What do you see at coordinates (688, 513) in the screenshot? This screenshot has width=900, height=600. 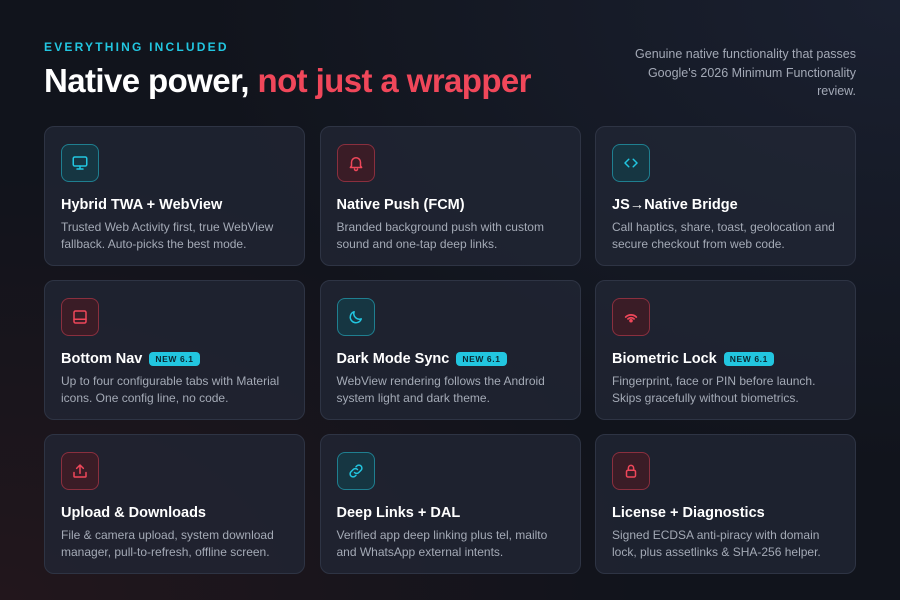 I see `card-title: License + Diagnostics` at bounding box center [688, 513].